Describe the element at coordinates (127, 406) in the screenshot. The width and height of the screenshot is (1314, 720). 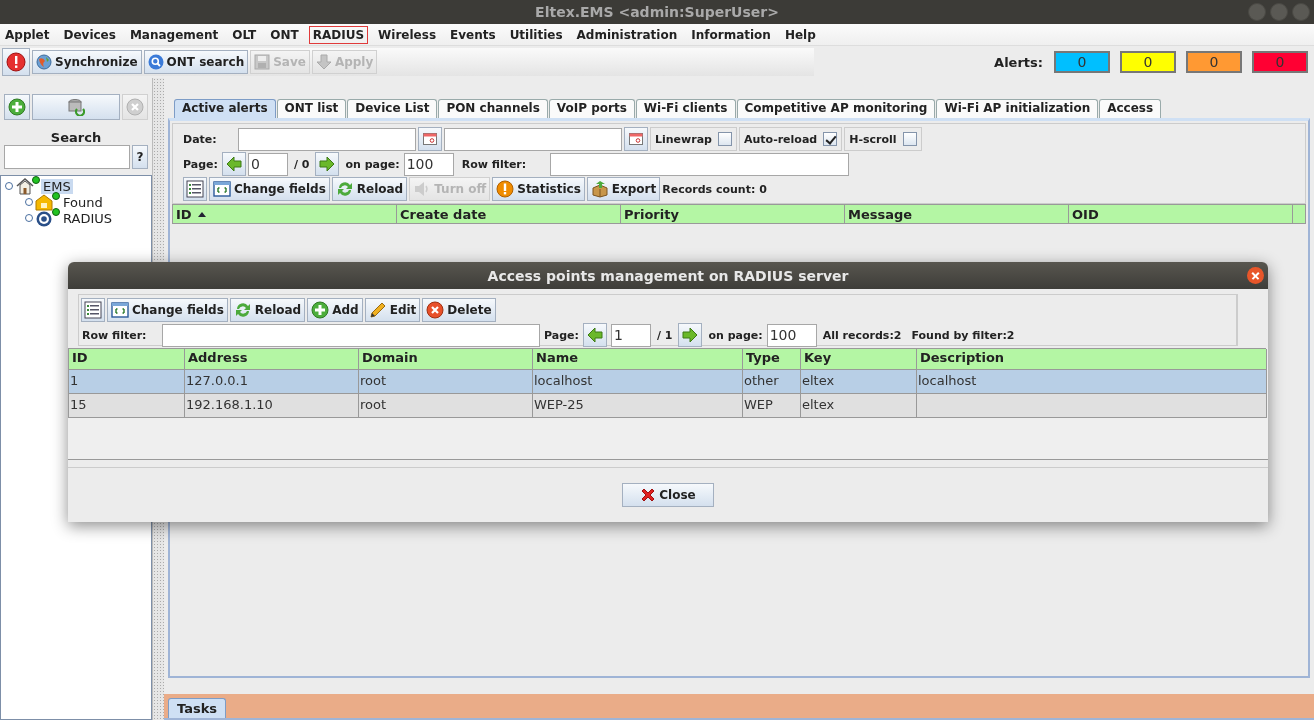
I see `table-cell: 15` at that location.